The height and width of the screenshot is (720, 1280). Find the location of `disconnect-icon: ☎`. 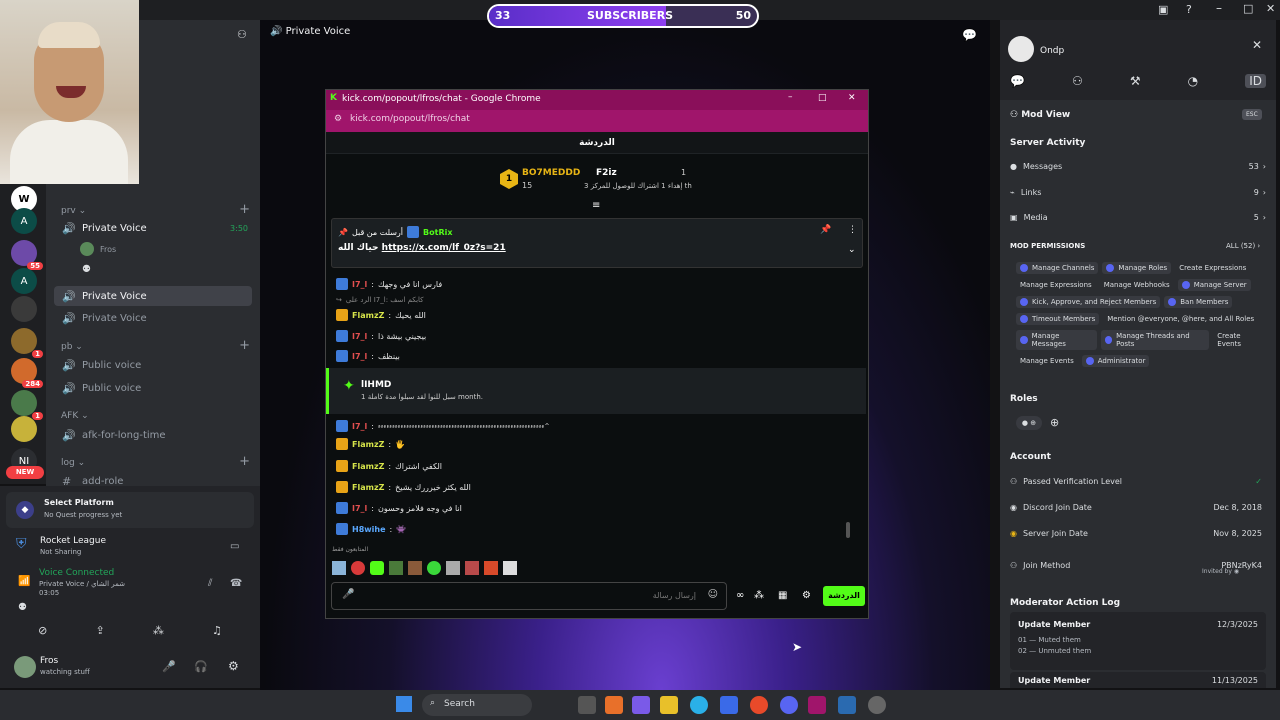

disconnect-icon: ☎ is located at coordinates (236, 583).